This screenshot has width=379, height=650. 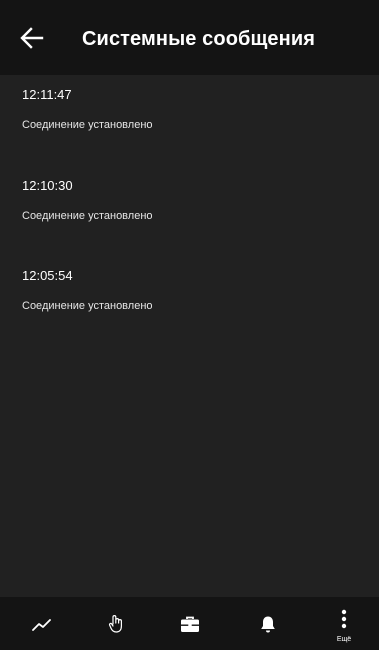 What do you see at coordinates (344, 639) in the screenshot?
I see `nav-label-more: Ещё` at bounding box center [344, 639].